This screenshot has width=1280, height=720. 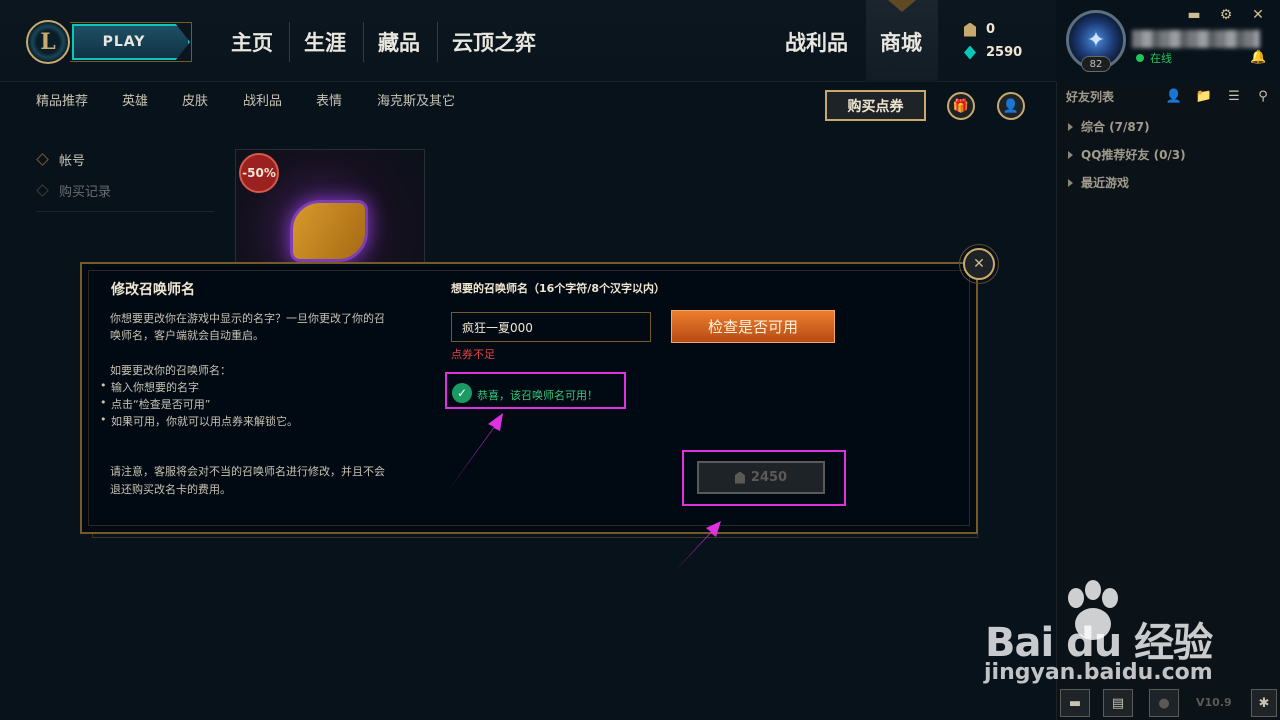 I want to click on intro-text-line2: 唤师名，客户端就会自动重启。, so click(x=187, y=335).